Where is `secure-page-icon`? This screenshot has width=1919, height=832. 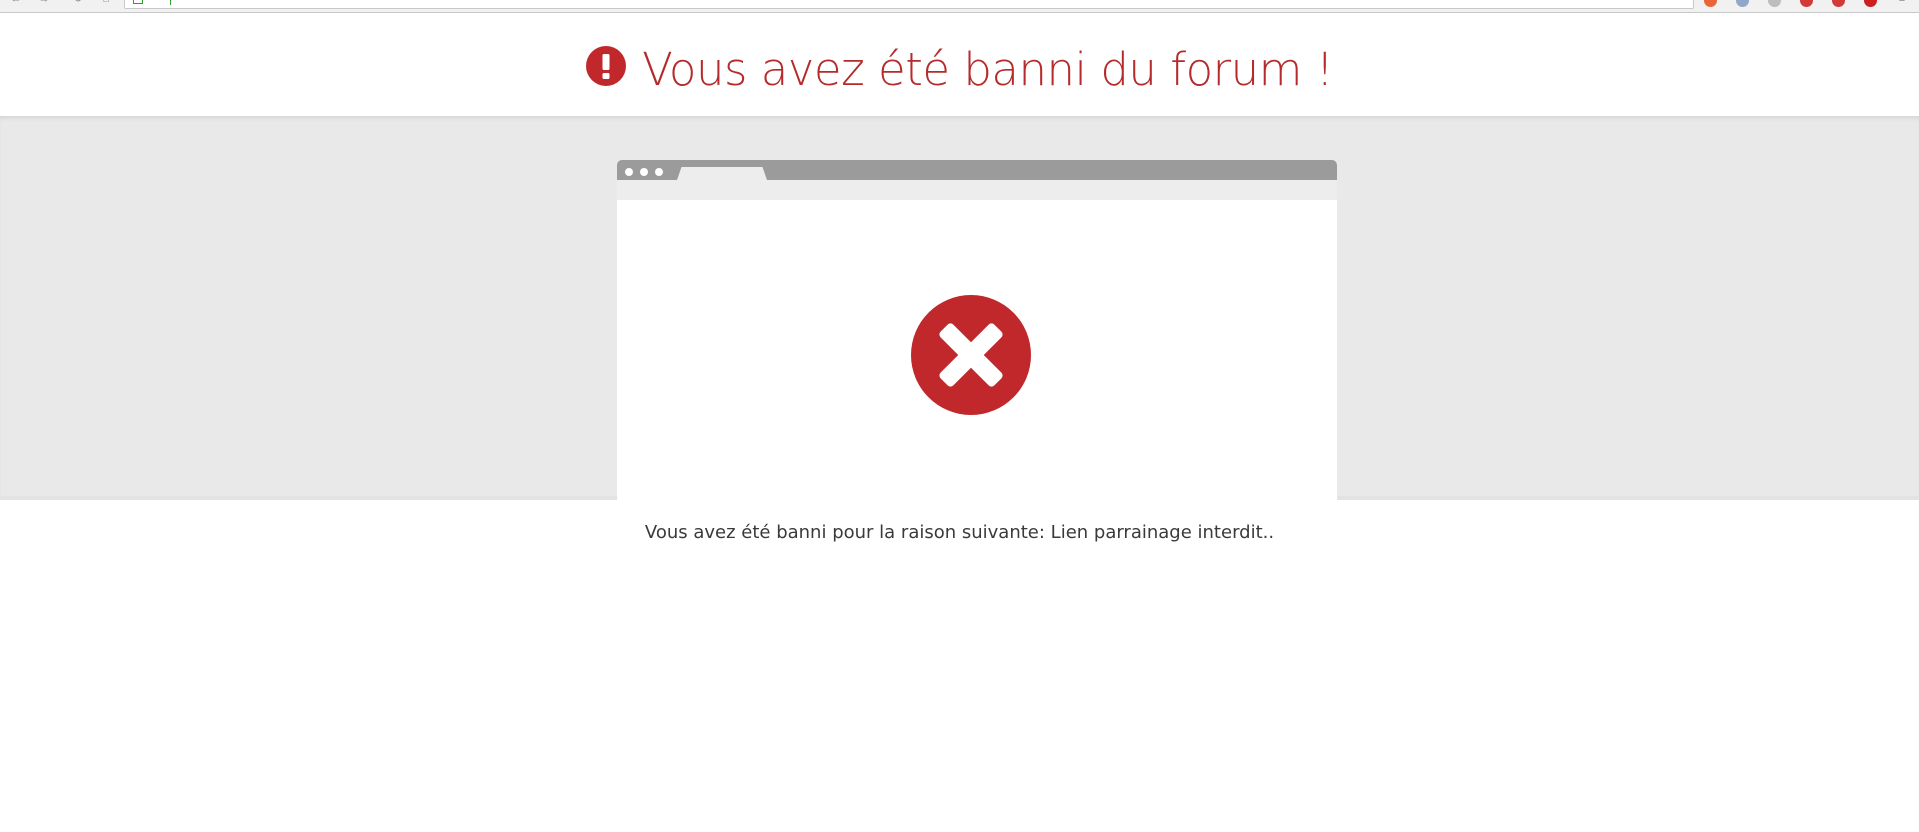 secure-page-icon is located at coordinates (138, 2).